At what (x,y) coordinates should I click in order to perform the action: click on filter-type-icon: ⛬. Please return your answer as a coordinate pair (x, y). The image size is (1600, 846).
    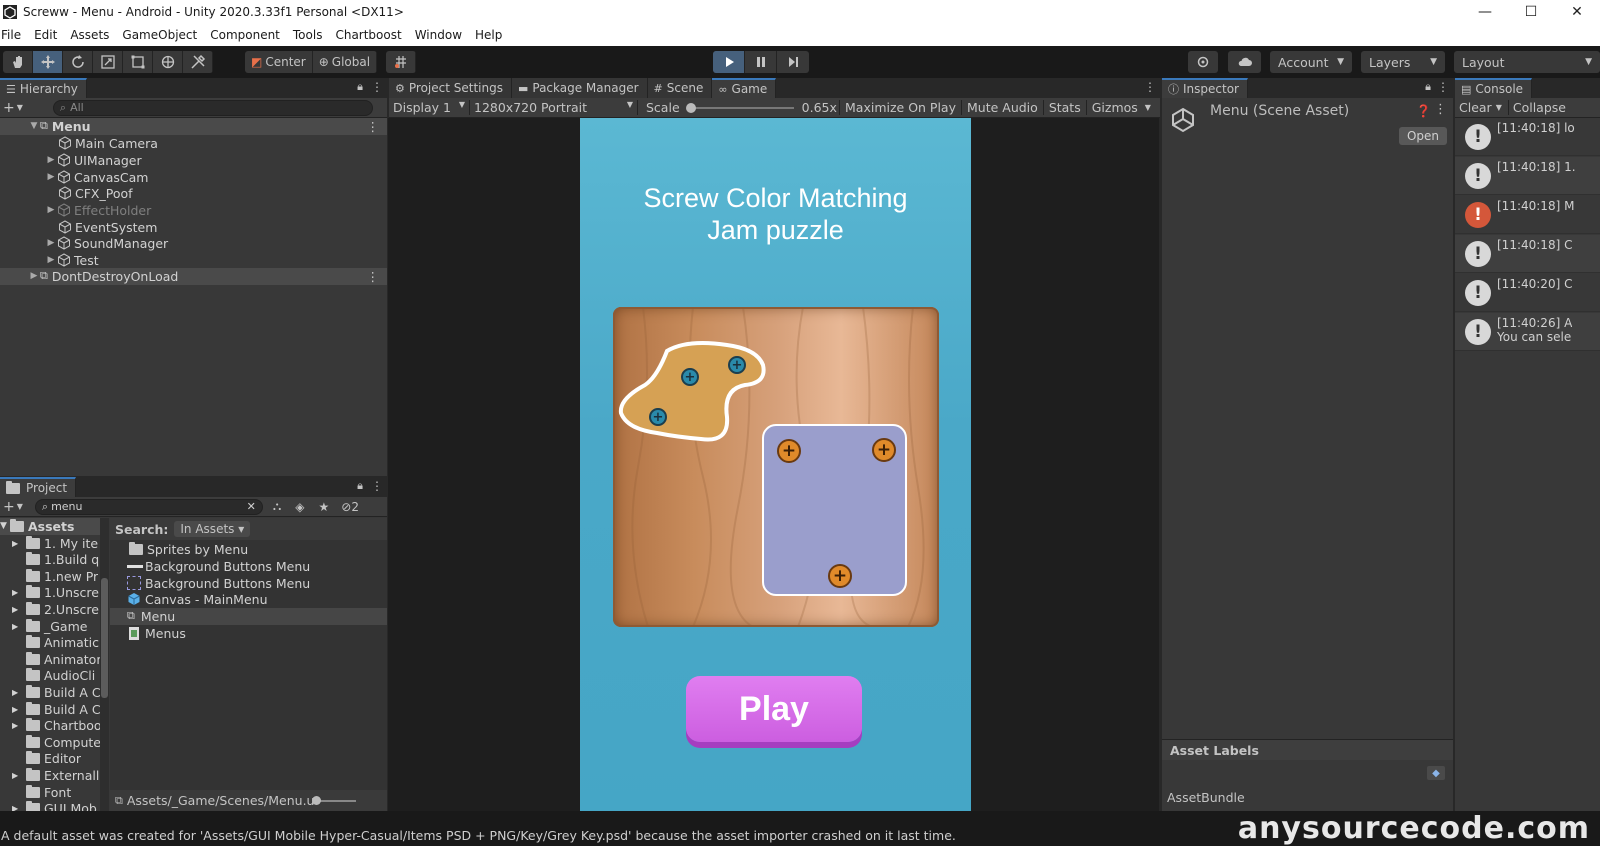
    Looking at the image, I should click on (277, 506).